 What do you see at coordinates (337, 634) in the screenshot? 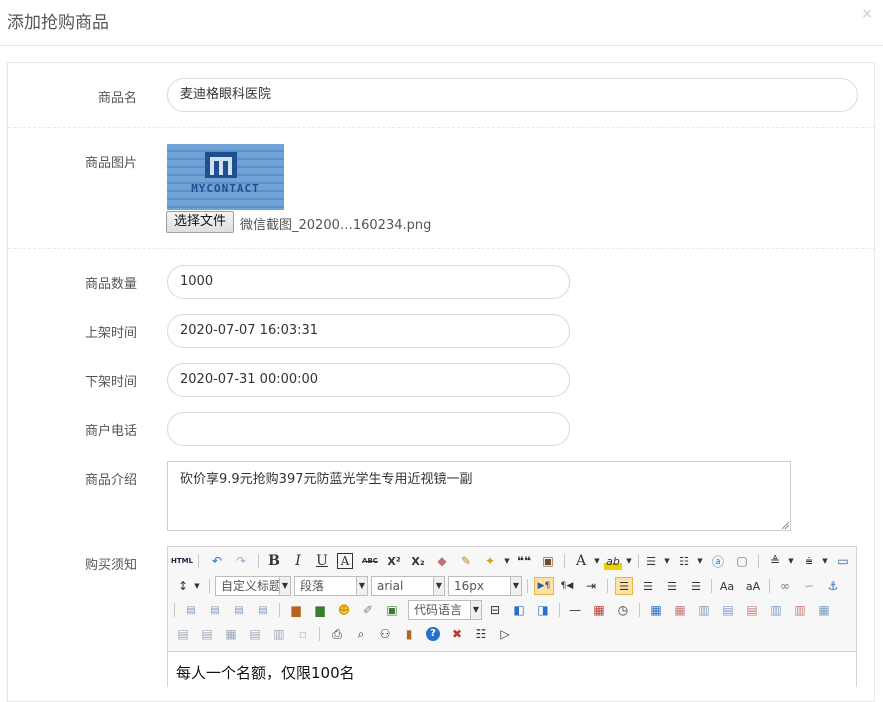
I see `print-icon: ⎙` at bounding box center [337, 634].